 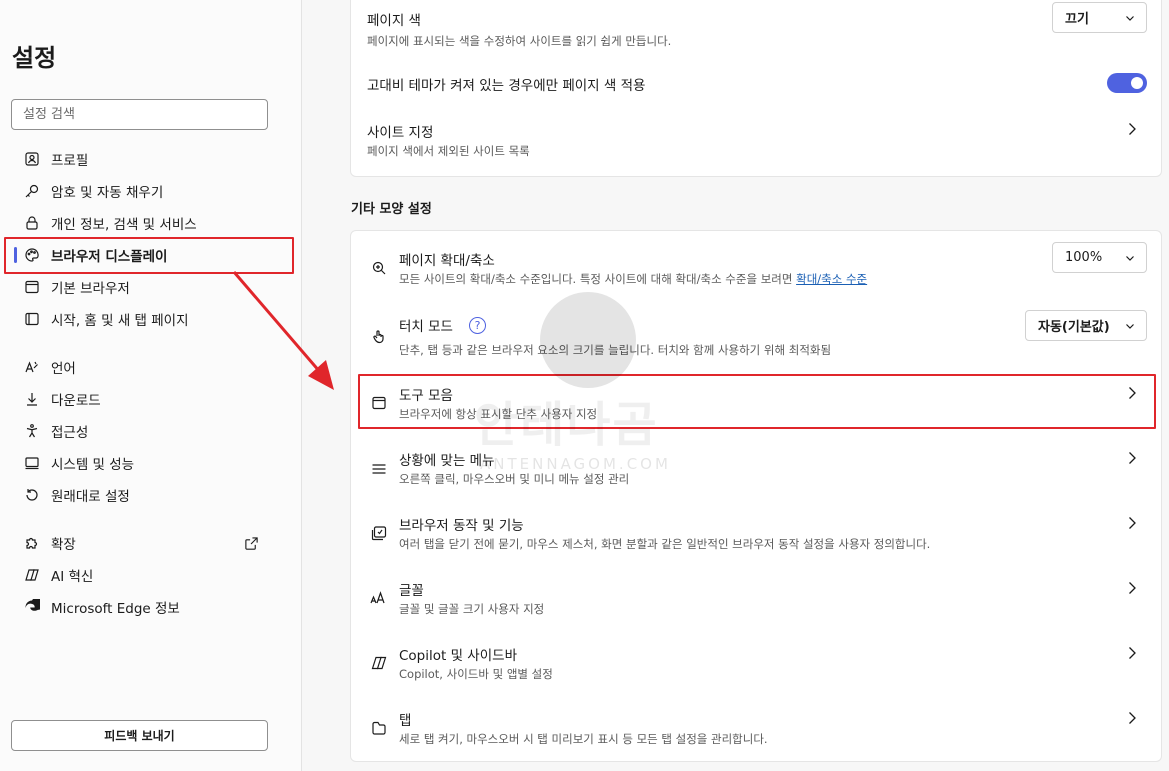 I want to click on sidebar-item-label: AI 혁신, so click(x=72, y=577).